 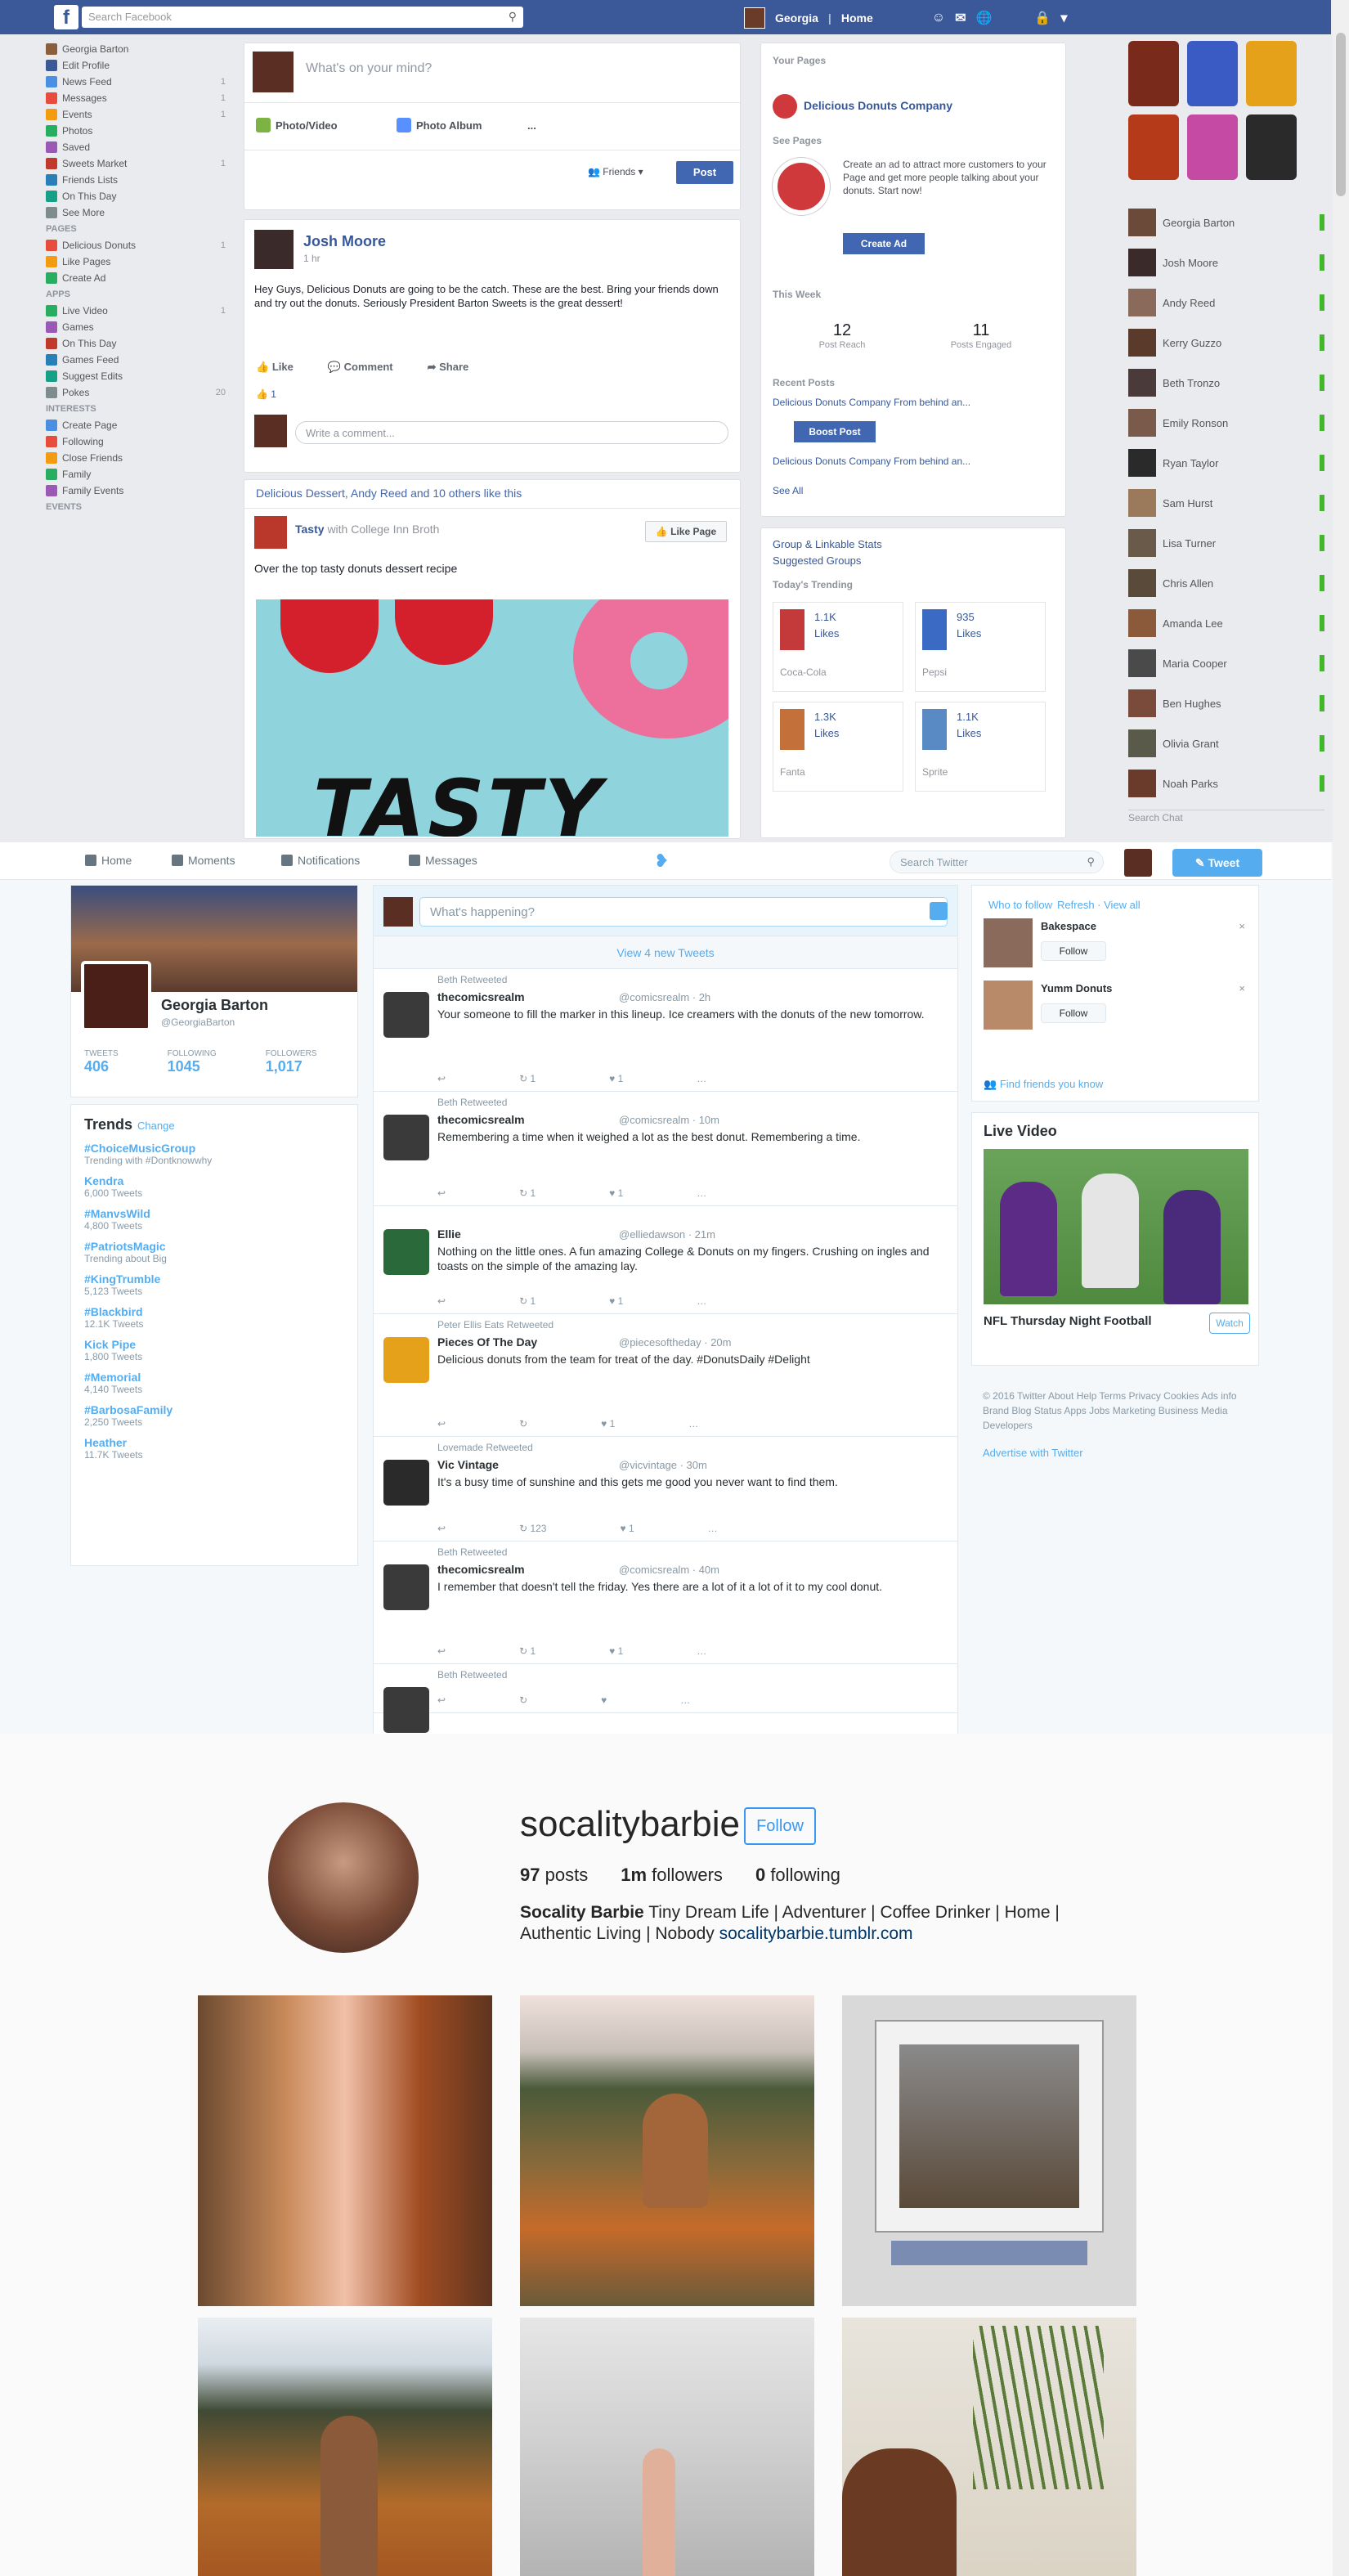 I want to click on chat-contact: Ben Hughes, so click(x=1226, y=703).